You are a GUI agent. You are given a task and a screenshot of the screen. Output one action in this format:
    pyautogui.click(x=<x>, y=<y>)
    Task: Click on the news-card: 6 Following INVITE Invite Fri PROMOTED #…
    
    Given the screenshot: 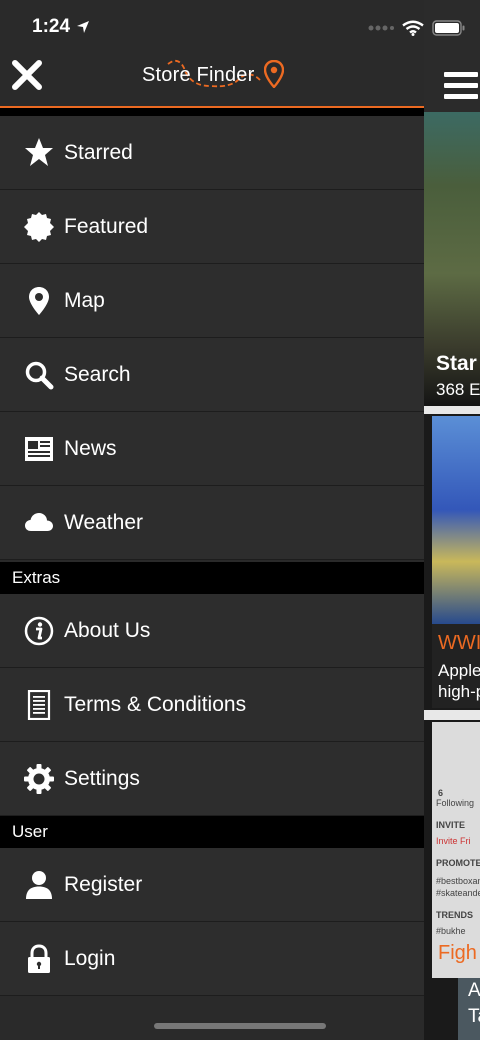 What is the action you would take?
    pyautogui.click(x=456, y=850)
    